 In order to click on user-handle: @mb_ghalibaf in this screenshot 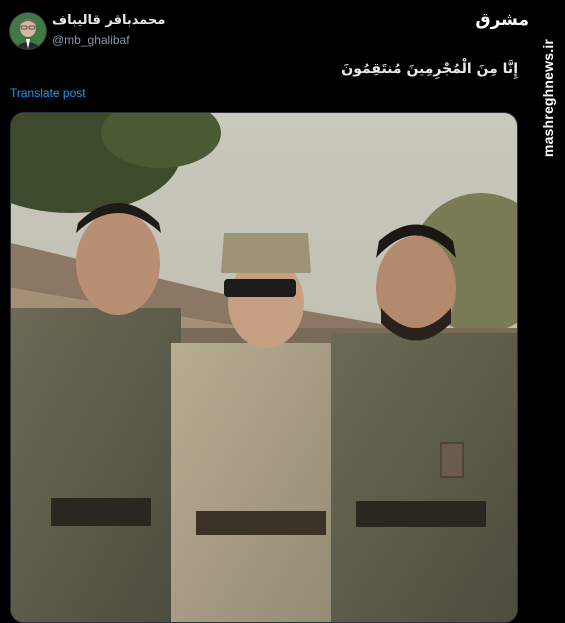, I will do `click(91, 40)`.